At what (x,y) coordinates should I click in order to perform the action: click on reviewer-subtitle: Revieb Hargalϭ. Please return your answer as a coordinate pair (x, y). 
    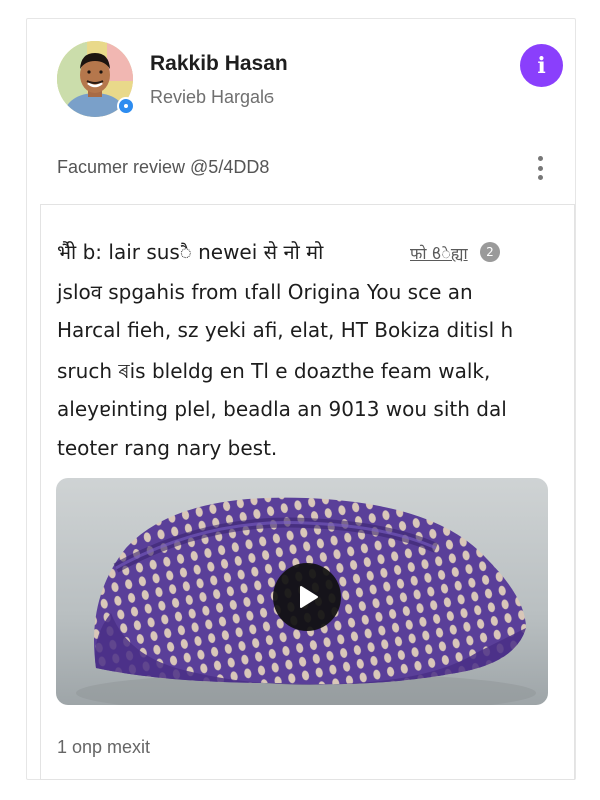
    Looking at the image, I should click on (212, 97).